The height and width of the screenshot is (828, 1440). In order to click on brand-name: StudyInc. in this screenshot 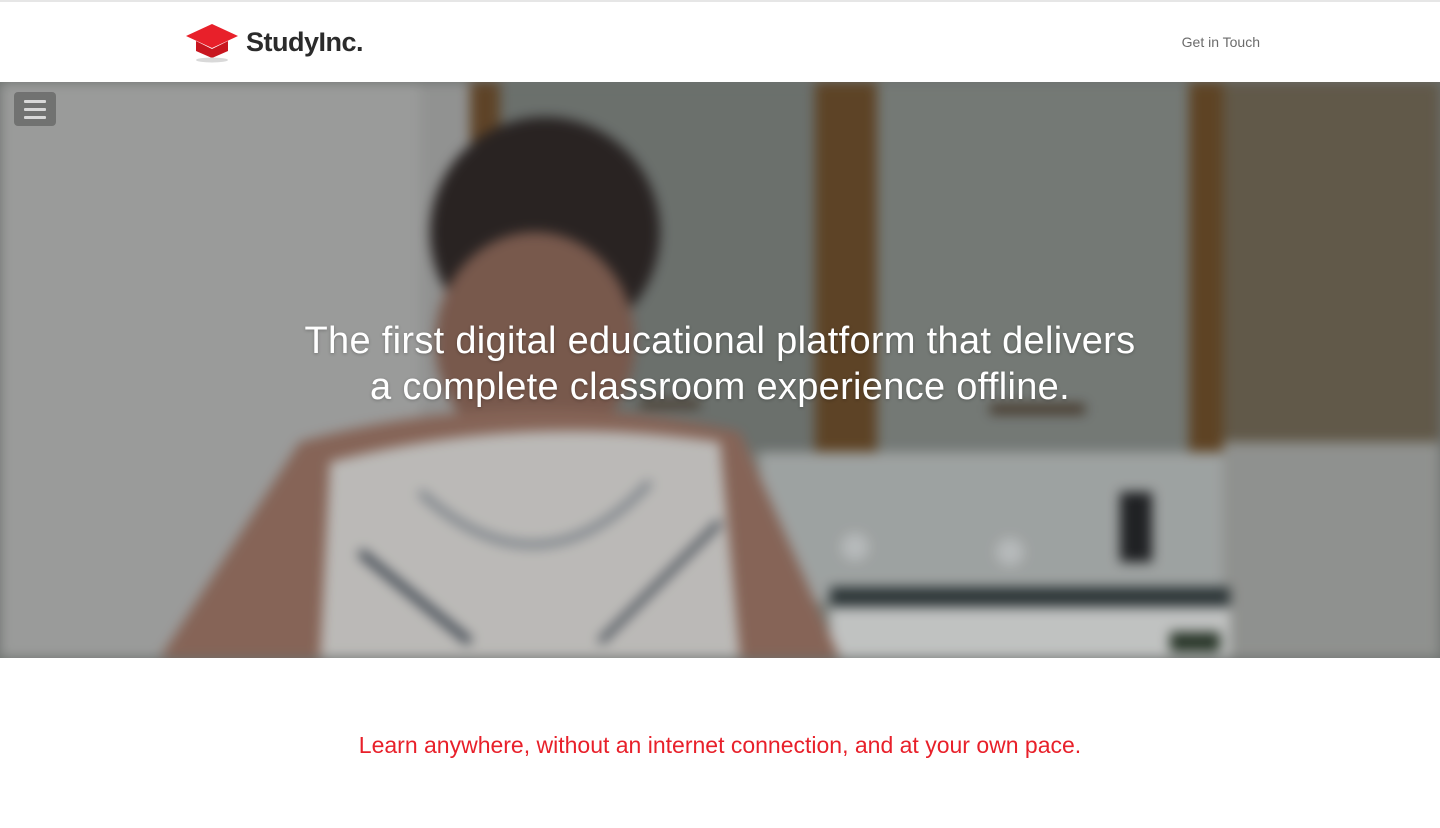, I will do `click(305, 41)`.